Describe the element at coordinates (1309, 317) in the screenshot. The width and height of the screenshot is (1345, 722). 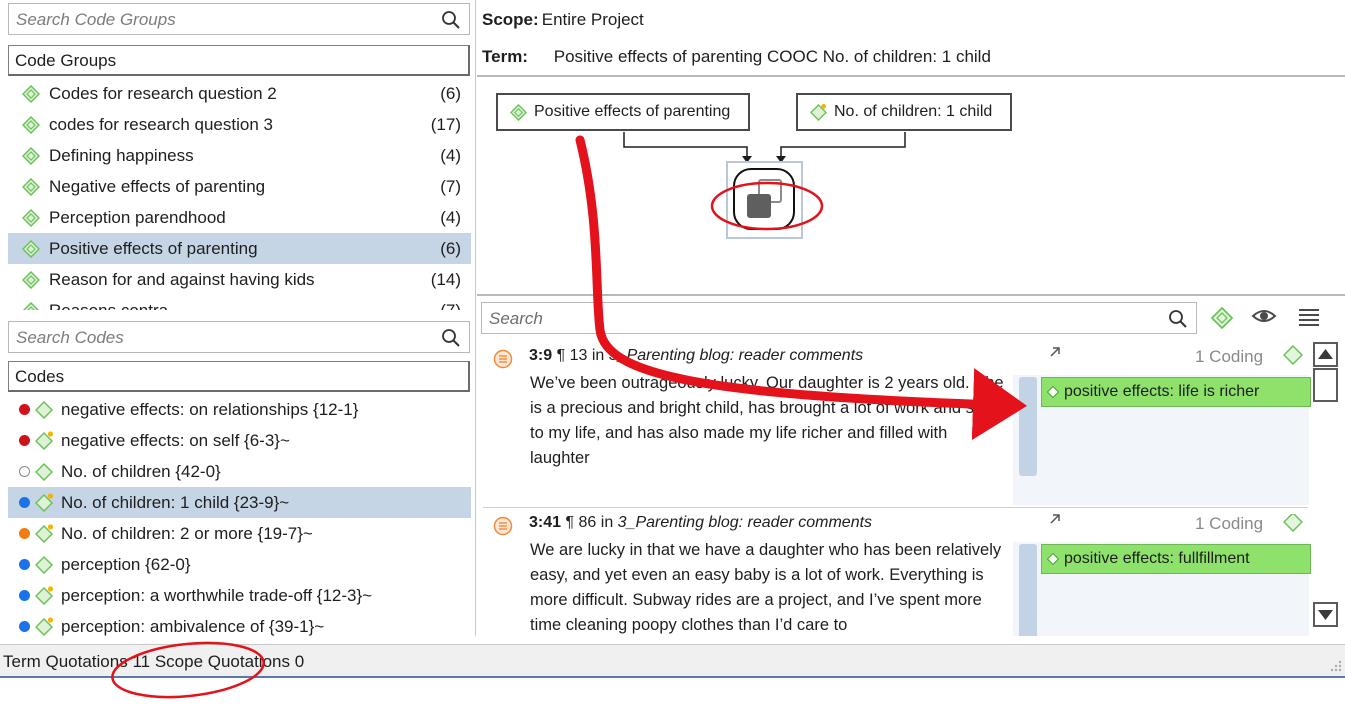
I see `menu-icon` at that location.